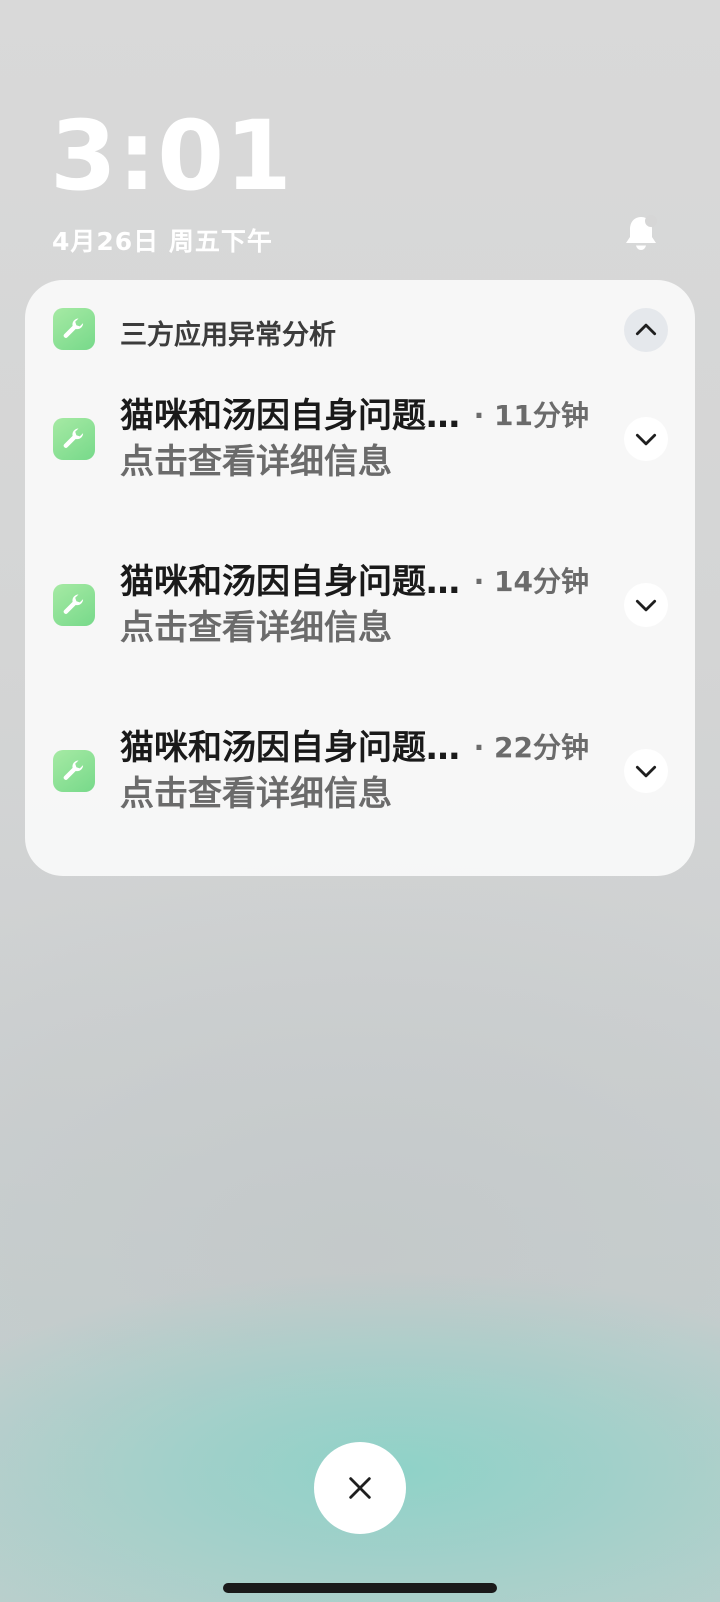  I want to click on group-app-name: 三方应用异常分析, so click(228, 335).